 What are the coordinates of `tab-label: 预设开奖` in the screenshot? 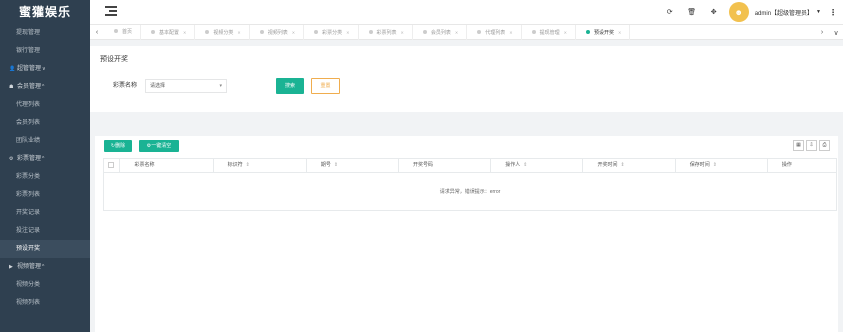 It's located at (604, 32).